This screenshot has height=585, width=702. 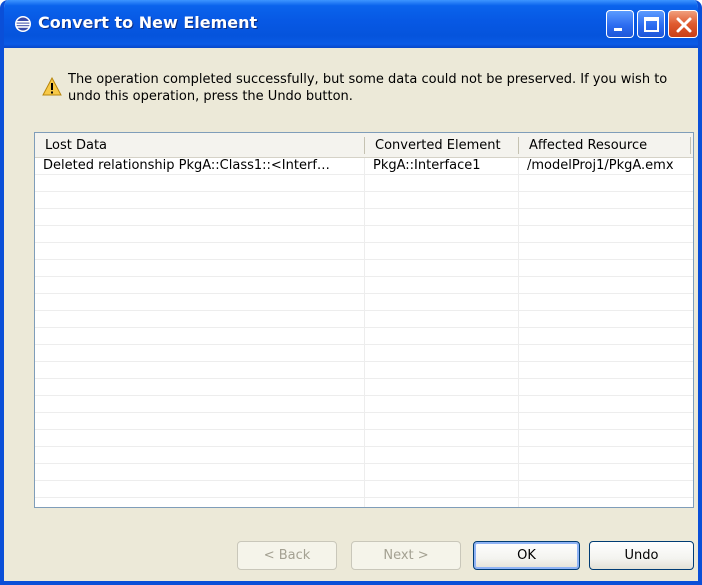 I want to click on converted-element-cell: PkgA::Interface1, so click(x=427, y=165).